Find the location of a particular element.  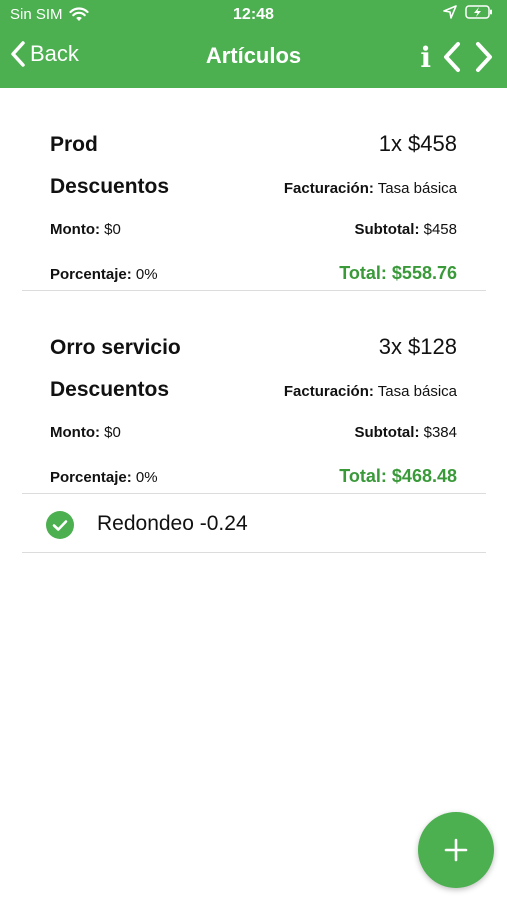

item-total: Total: $468.48 is located at coordinates (398, 476).